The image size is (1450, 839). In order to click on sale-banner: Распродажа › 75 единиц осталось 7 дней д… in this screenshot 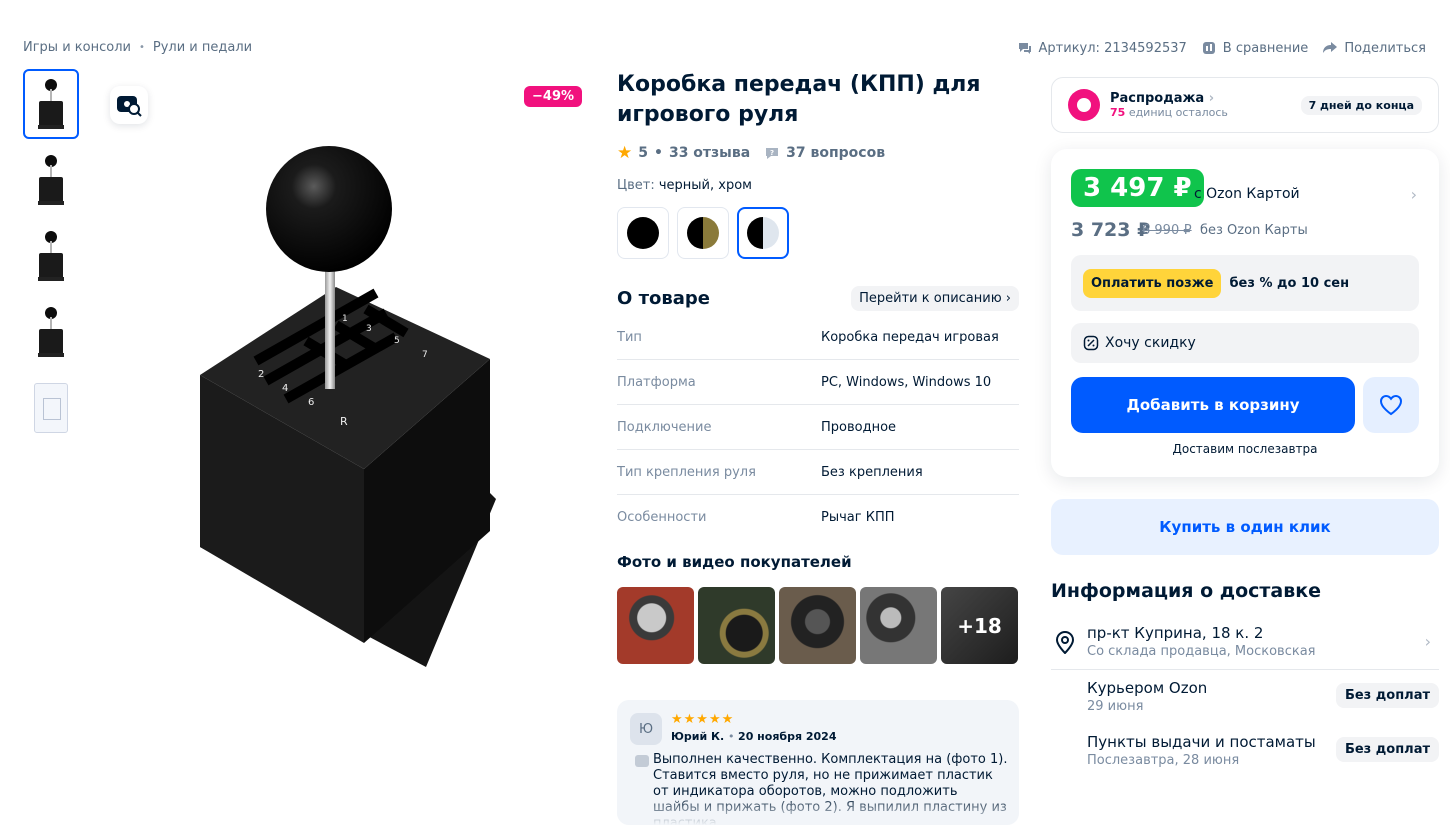, I will do `click(1245, 105)`.